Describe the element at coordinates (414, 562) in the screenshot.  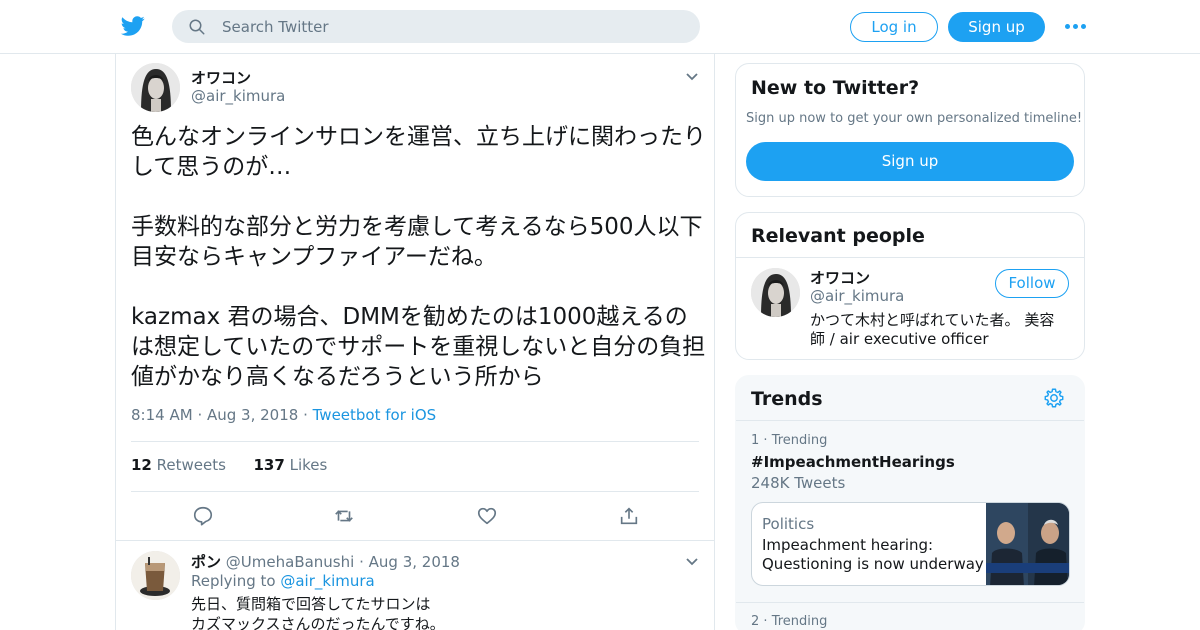
I see `reply-date: Aug 3, 2018` at that location.